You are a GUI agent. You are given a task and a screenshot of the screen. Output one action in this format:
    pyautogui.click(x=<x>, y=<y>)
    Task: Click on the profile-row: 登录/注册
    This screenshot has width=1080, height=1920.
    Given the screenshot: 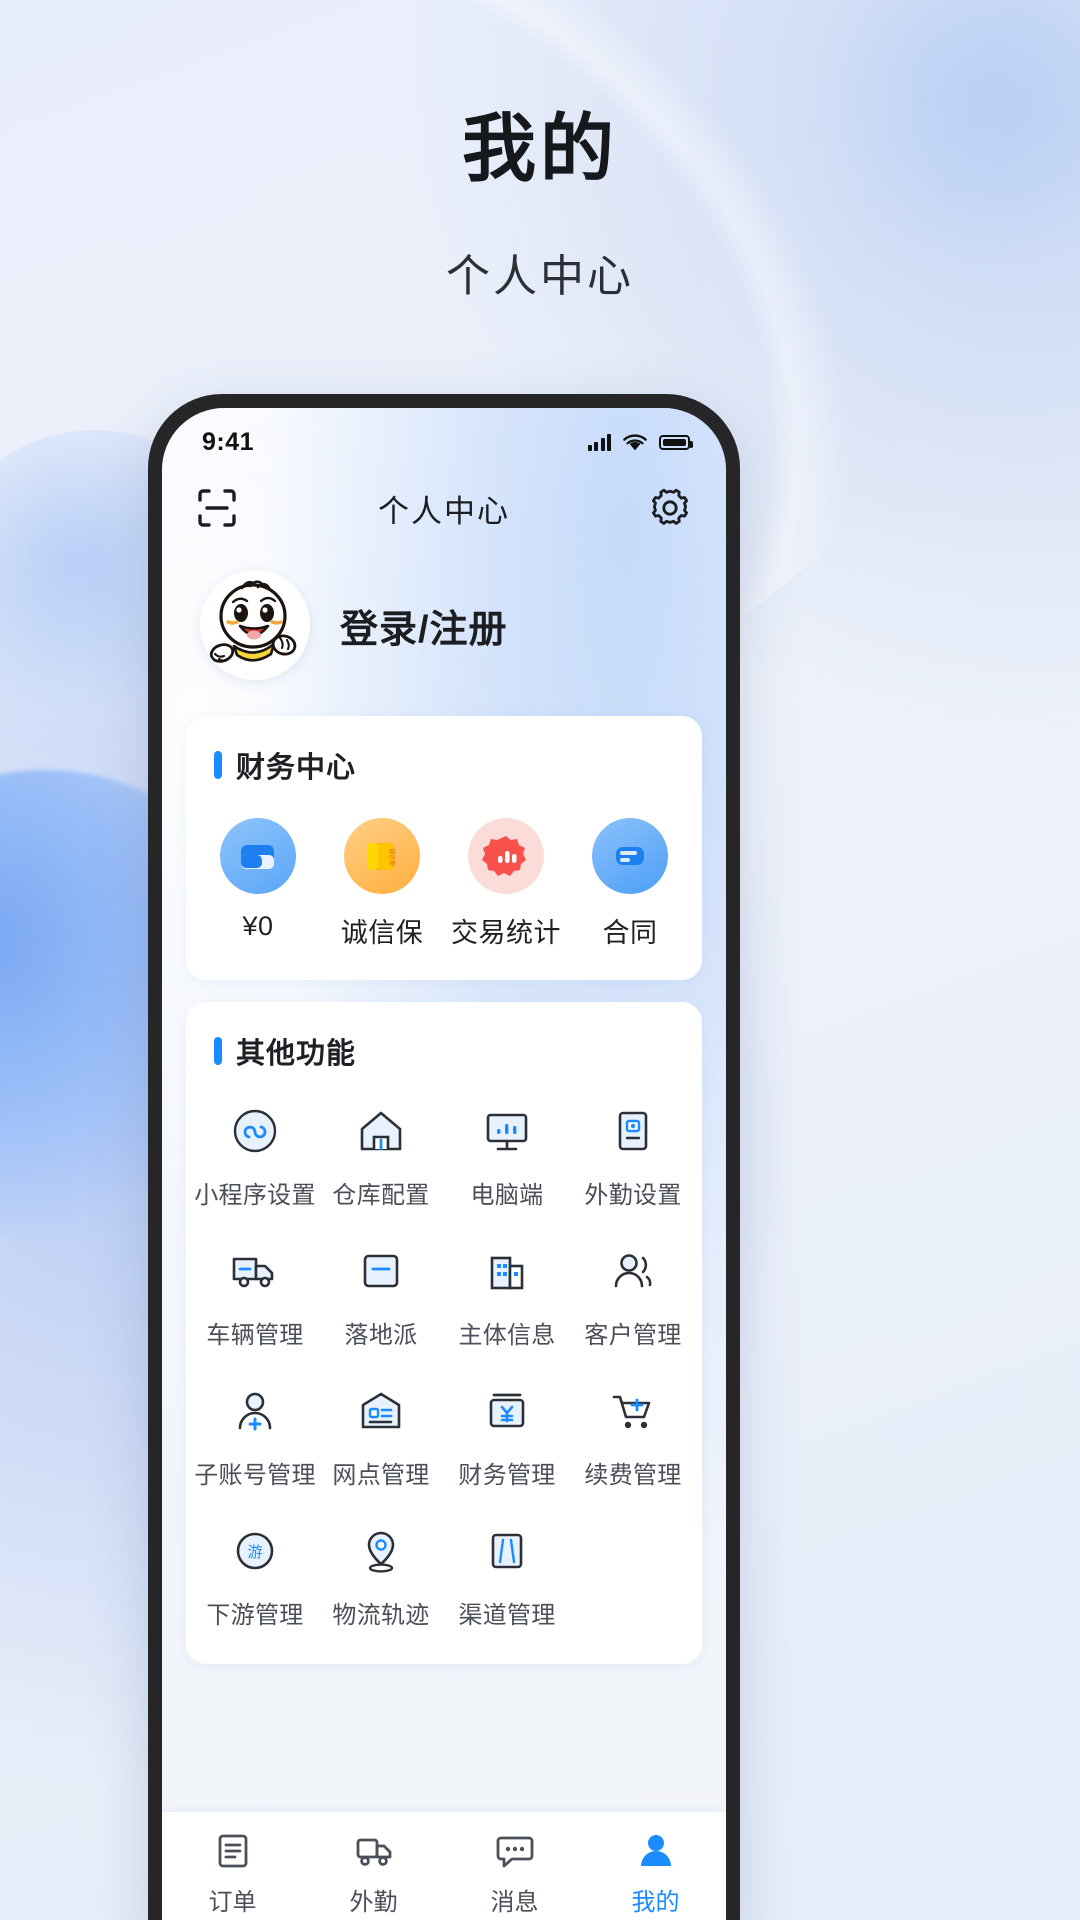 What is the action you would take?
    pyautogui.click(x=444, y=631)
    